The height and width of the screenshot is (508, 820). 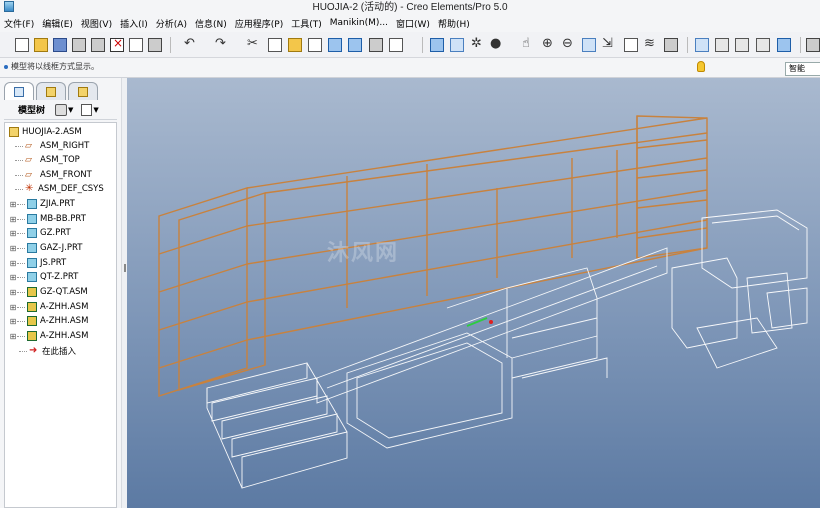 I want to click on tab-model-tree, so click(x=19, y=91).